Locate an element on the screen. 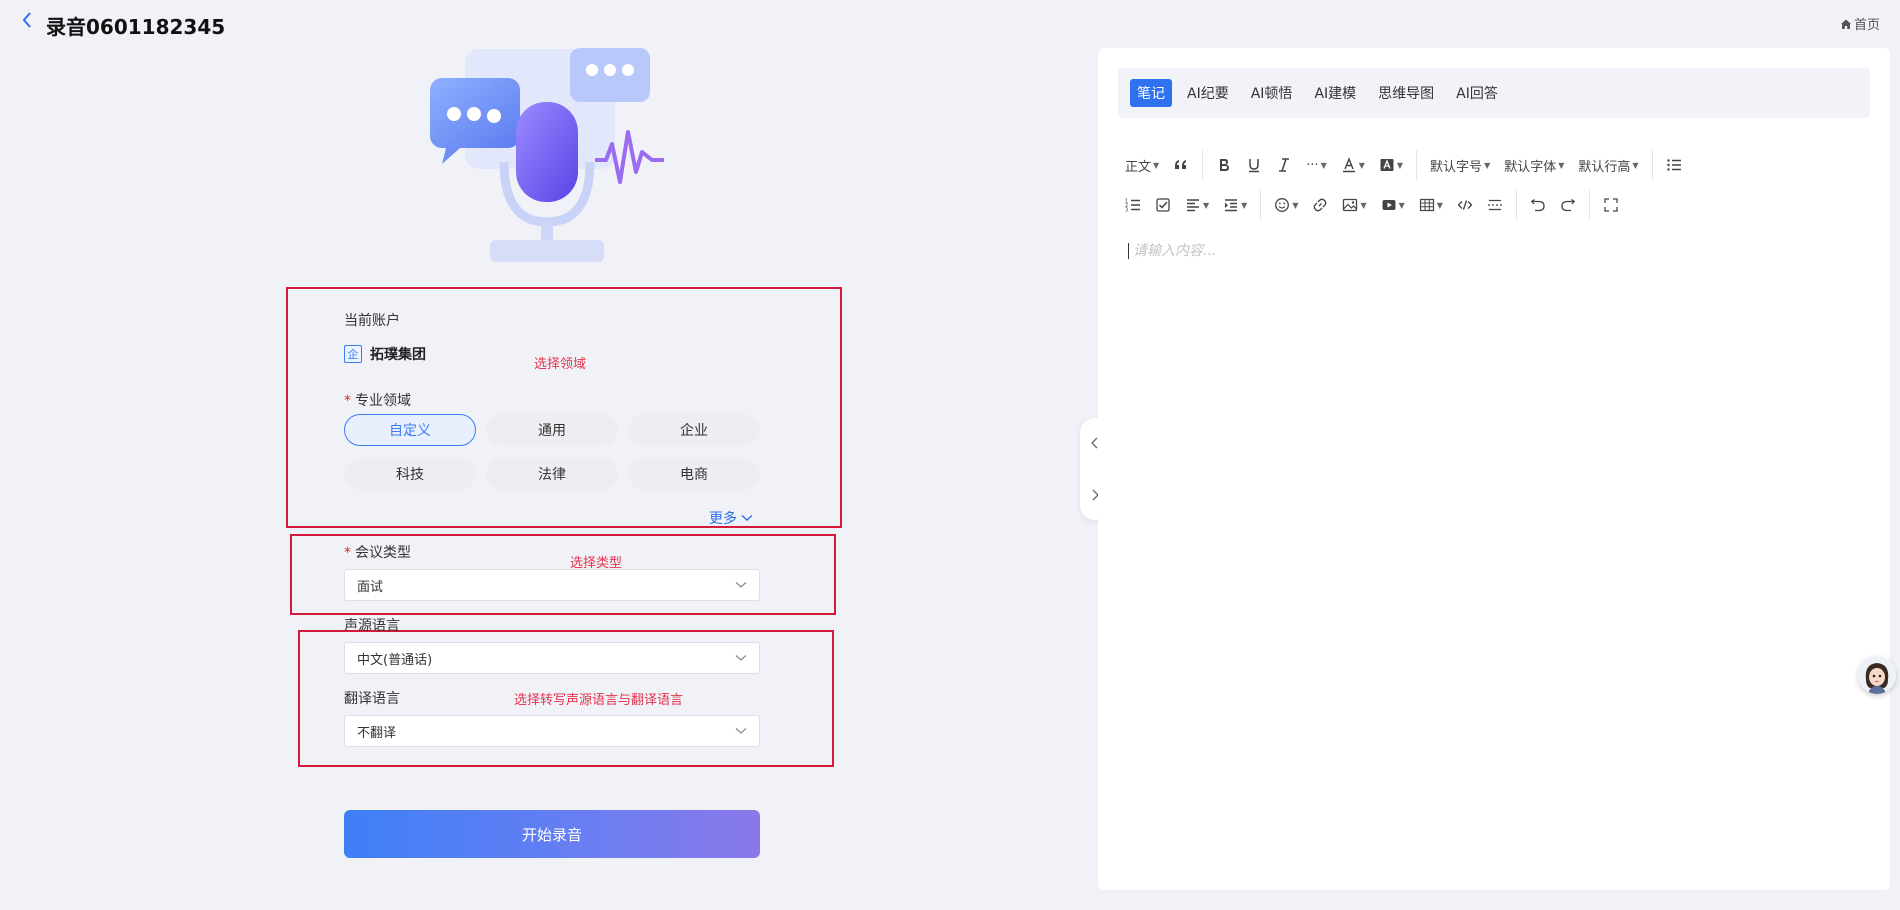 This screenshot has height=910, width=1900. indent-dropdown: ▼ is located at coordinates (1235, 205).